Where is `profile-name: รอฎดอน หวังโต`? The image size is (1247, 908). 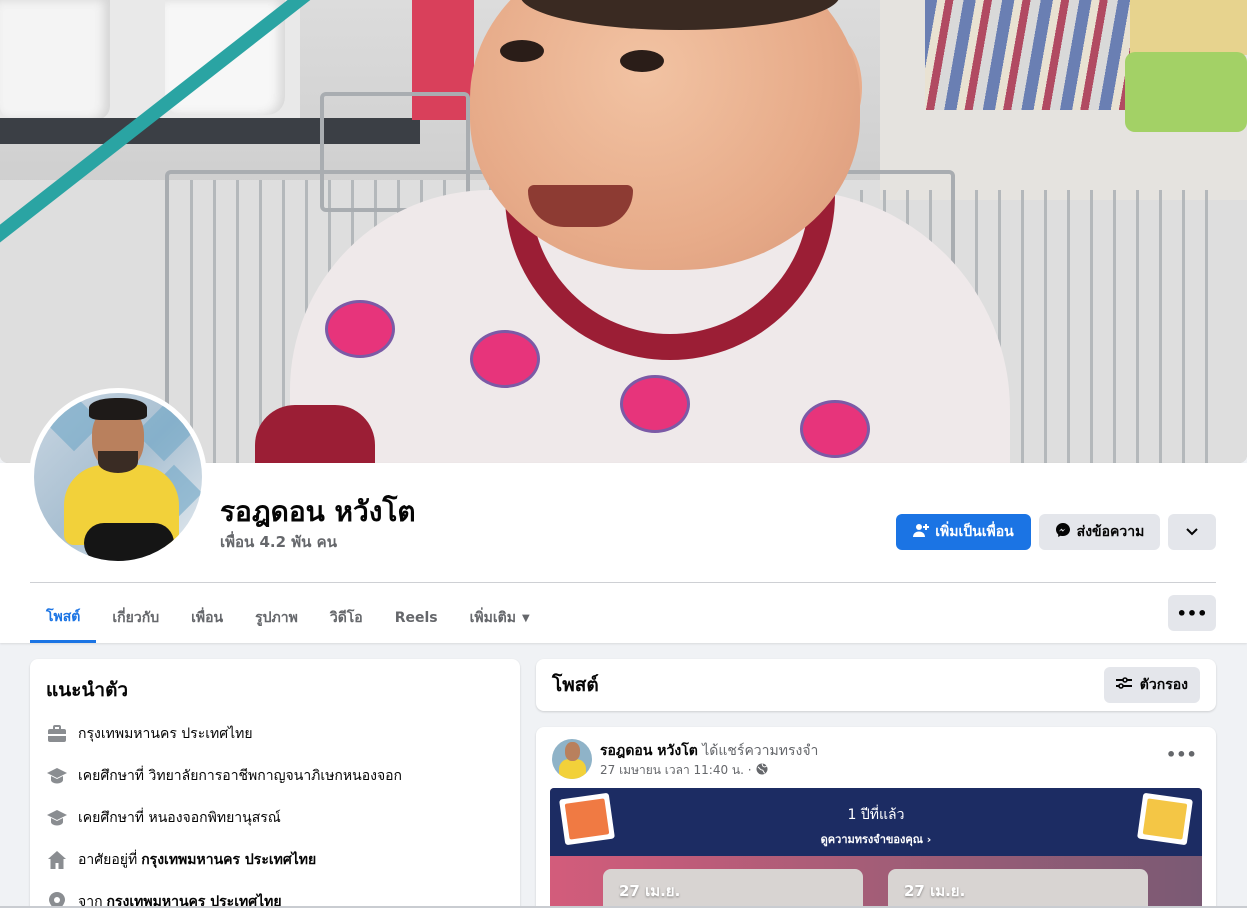 profile-name: รอฎดอน หวังโต is located at coordinates (318, 511).